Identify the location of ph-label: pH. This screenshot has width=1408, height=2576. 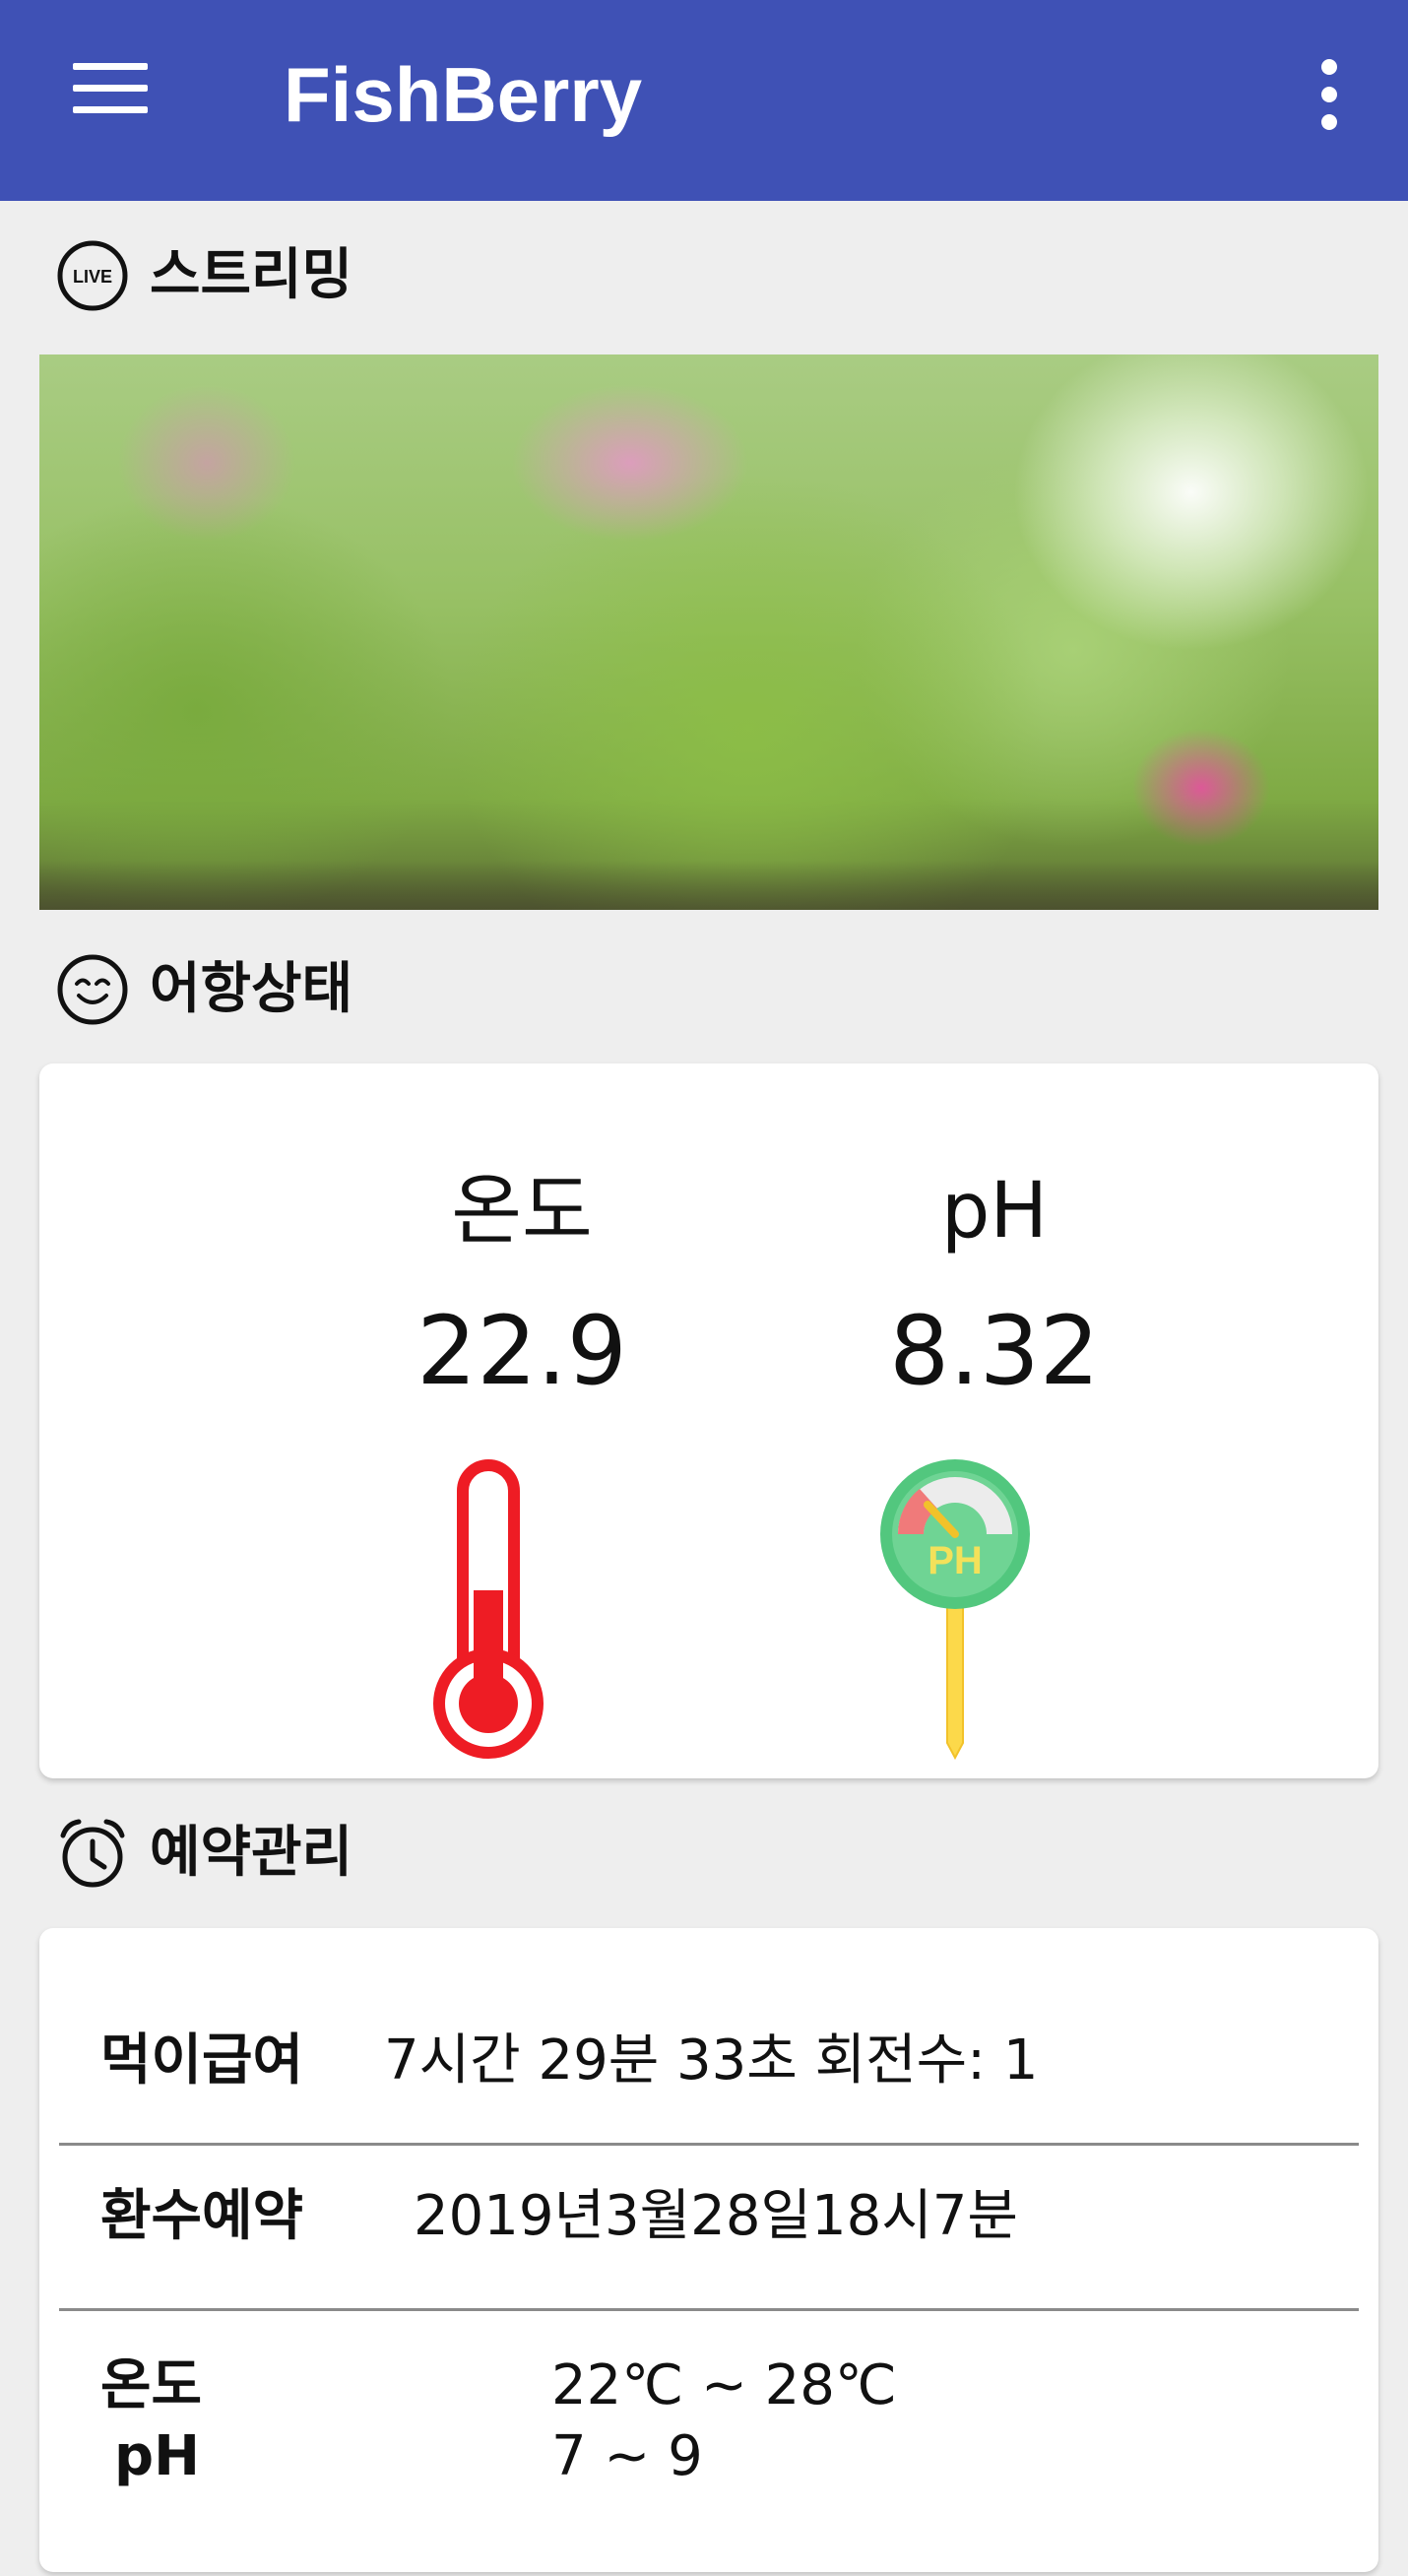
(994, 1211).